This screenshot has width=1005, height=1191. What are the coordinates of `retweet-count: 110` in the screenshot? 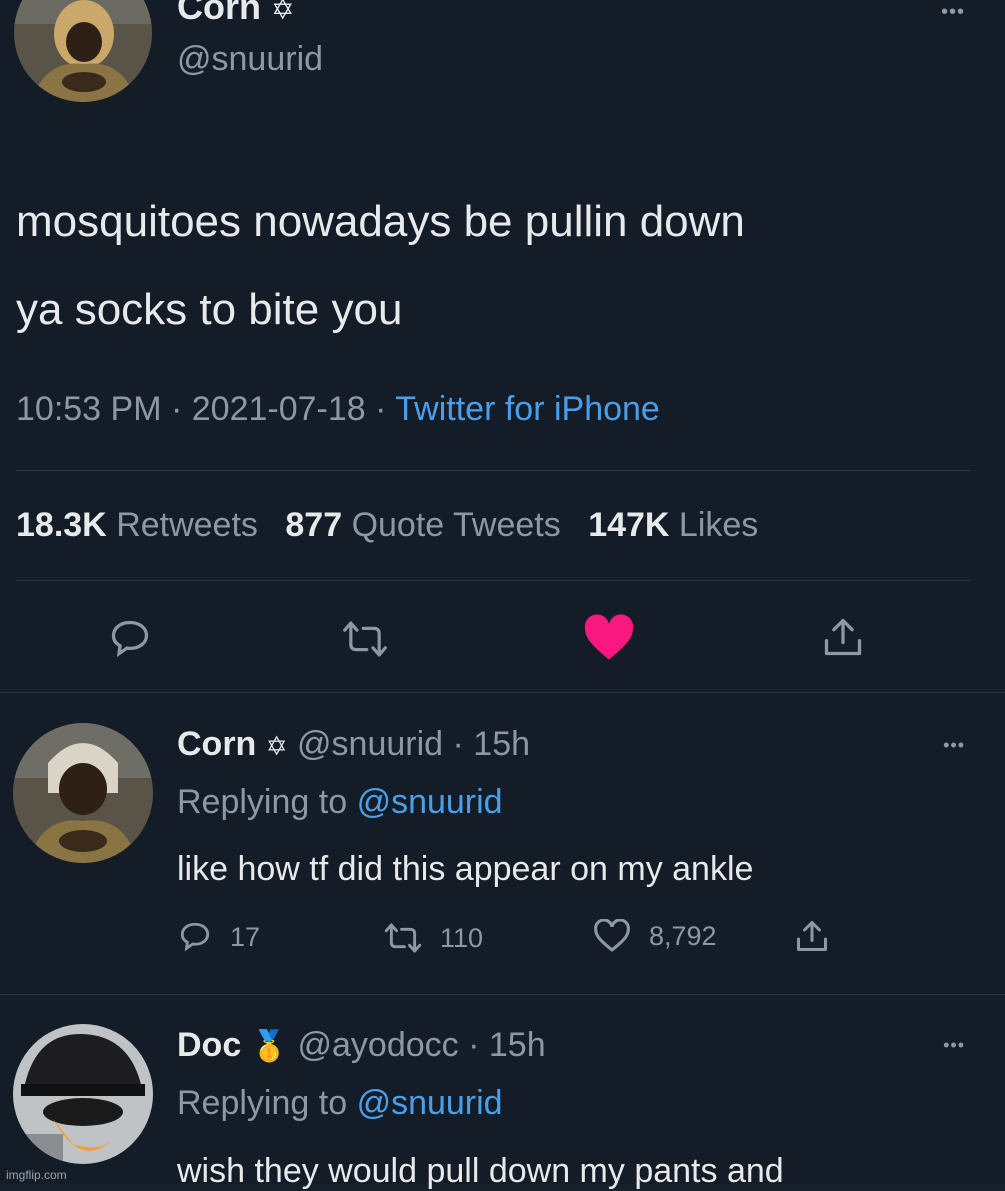 It's located at (462, 937).